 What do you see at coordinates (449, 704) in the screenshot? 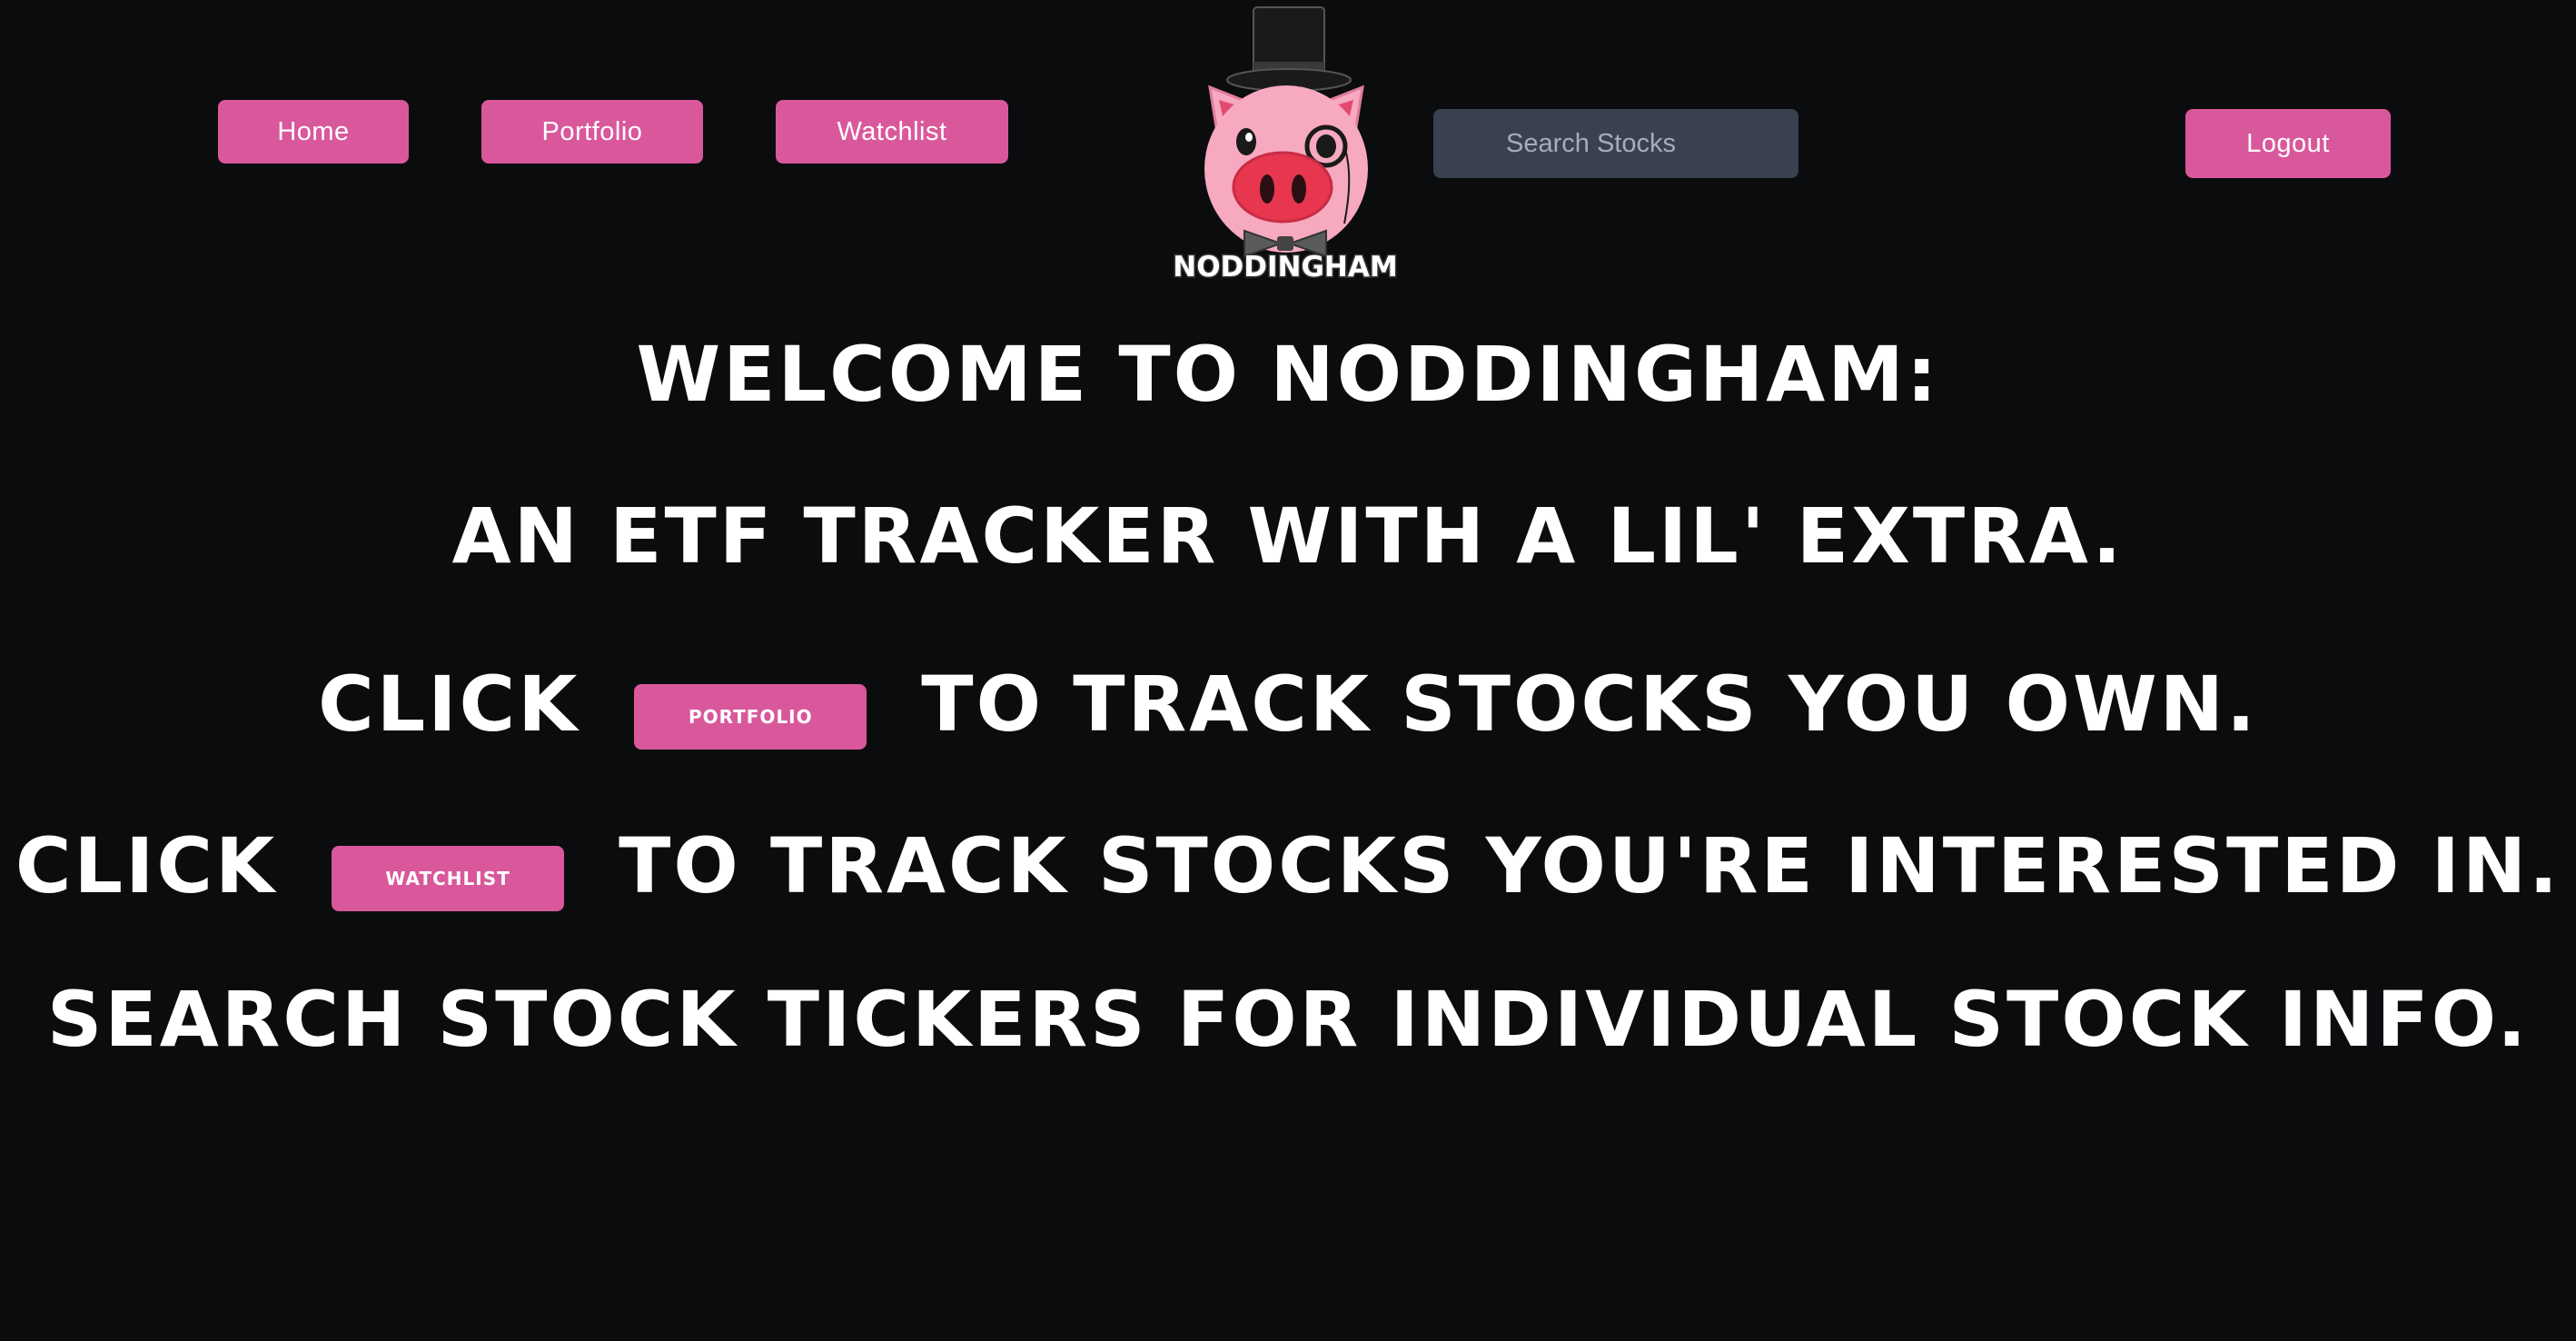
I see `portfolio-instruction-prefix: CLICK` at bounding box center [449, 704].